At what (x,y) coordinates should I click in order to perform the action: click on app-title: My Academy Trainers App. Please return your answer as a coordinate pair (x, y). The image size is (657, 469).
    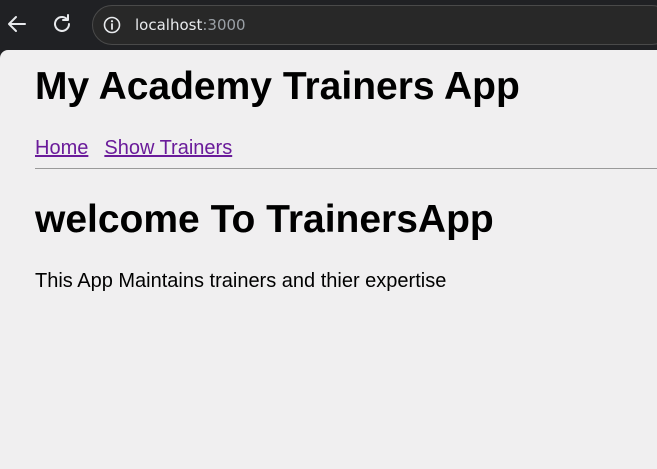
    Looking at the image, I should click on (277, 86).